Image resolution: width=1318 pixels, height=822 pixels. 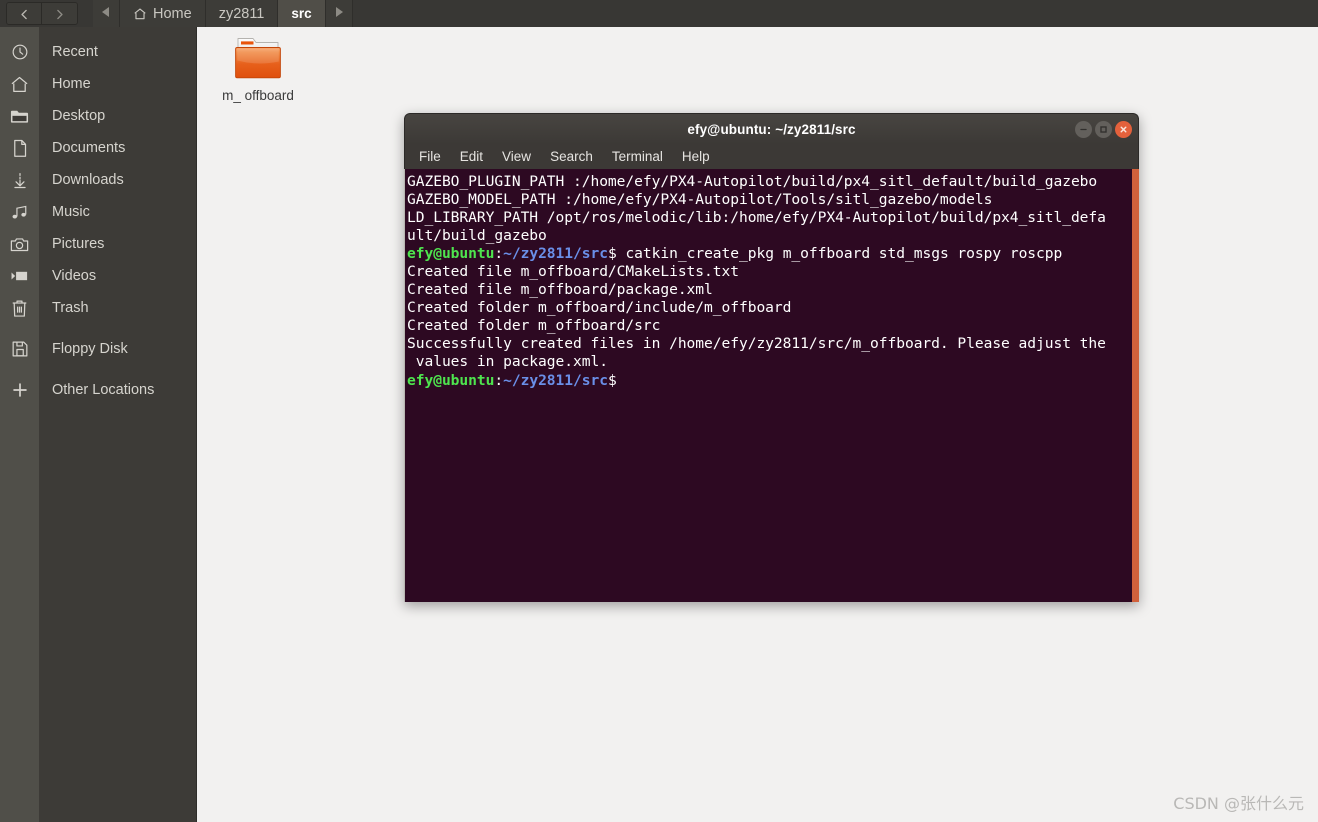 What do you see at coordinates (771, 156) in the screenshot?
I see `terminal-menubar: File Edit View Search Terminal Help` at bounding box center [771, 156].